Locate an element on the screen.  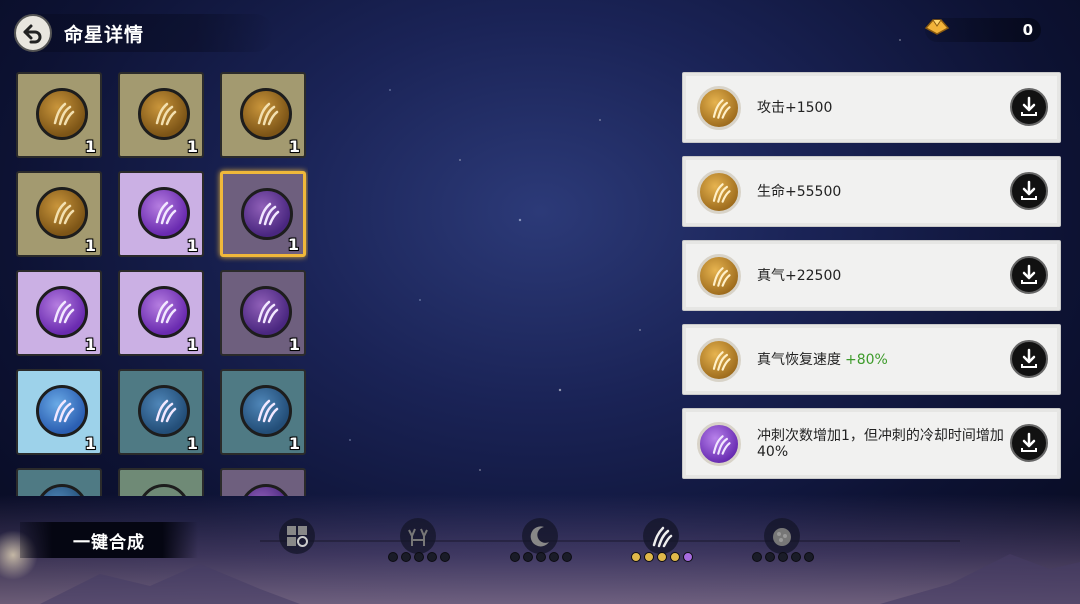
attribute-text: 生命+55500 is located at coordinates (882, 191).